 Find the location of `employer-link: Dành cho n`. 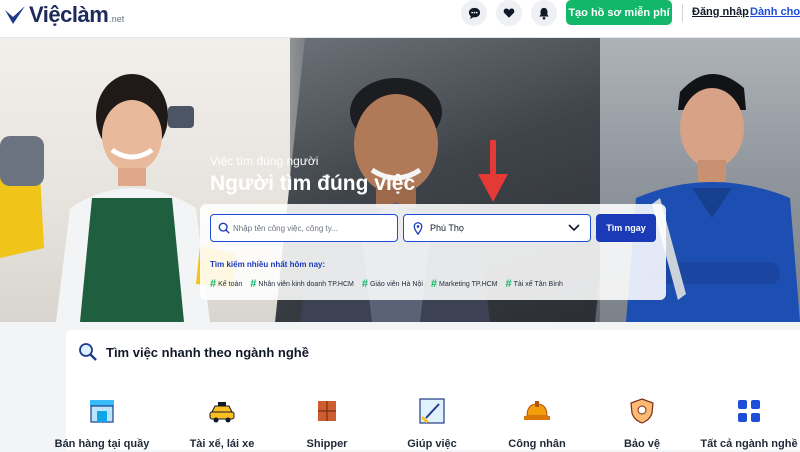

employer-link: Dành cho n is located at coordinates (775, 12).